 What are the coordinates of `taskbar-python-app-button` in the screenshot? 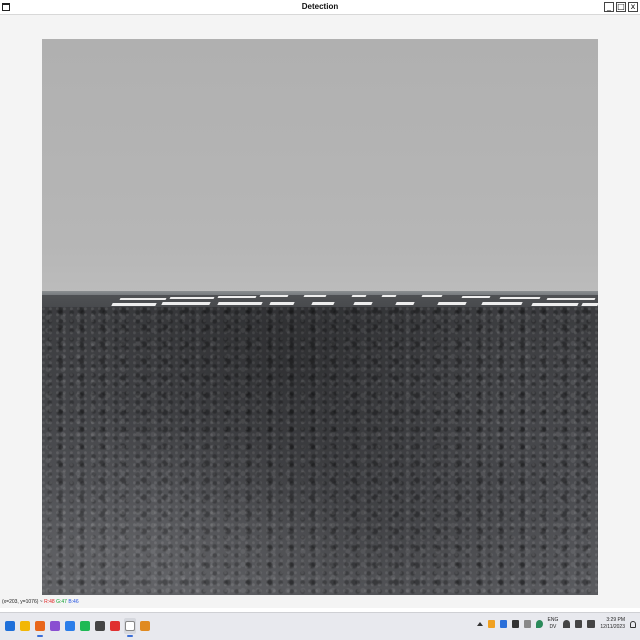 It's located at (130, 627).